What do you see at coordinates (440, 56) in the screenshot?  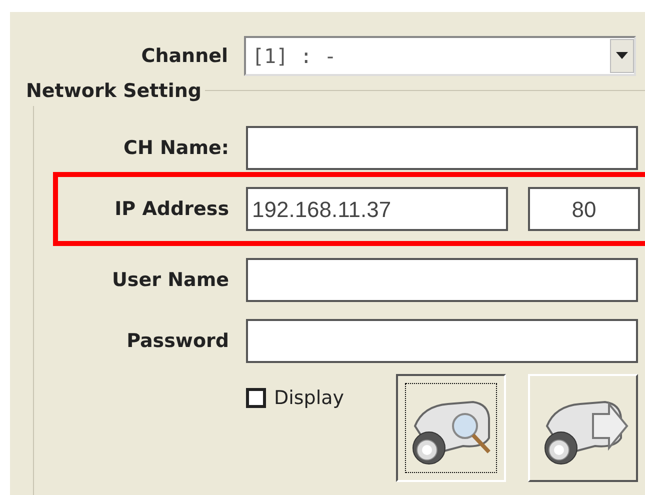 I see `channel-dropdown: [1] : -` at bounding box center [440, 56].